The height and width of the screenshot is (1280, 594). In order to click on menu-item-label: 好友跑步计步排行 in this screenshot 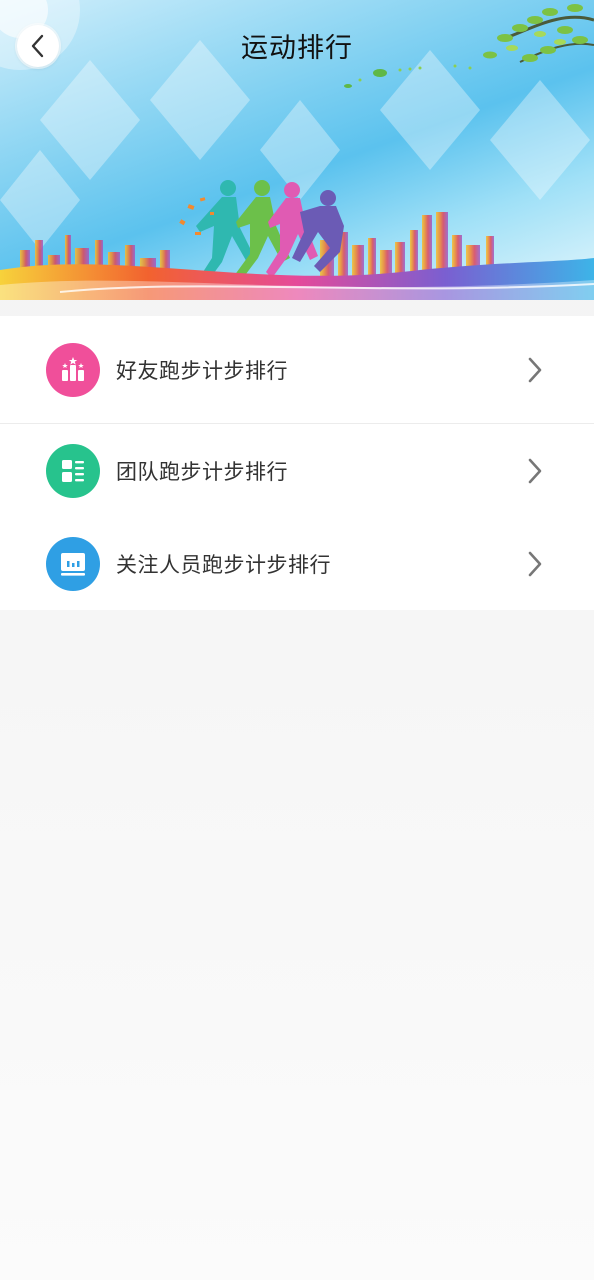, I will do `click(202, 371)`.